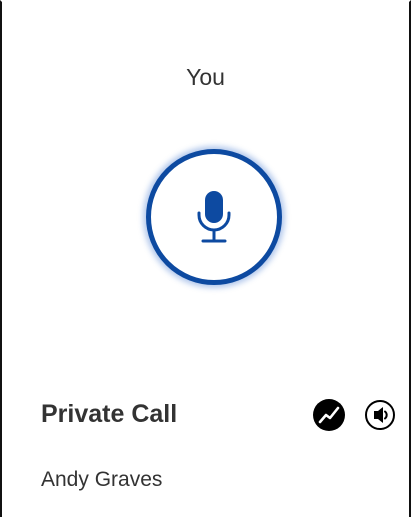  I want to click on speaker-icon, so click(380, 415).